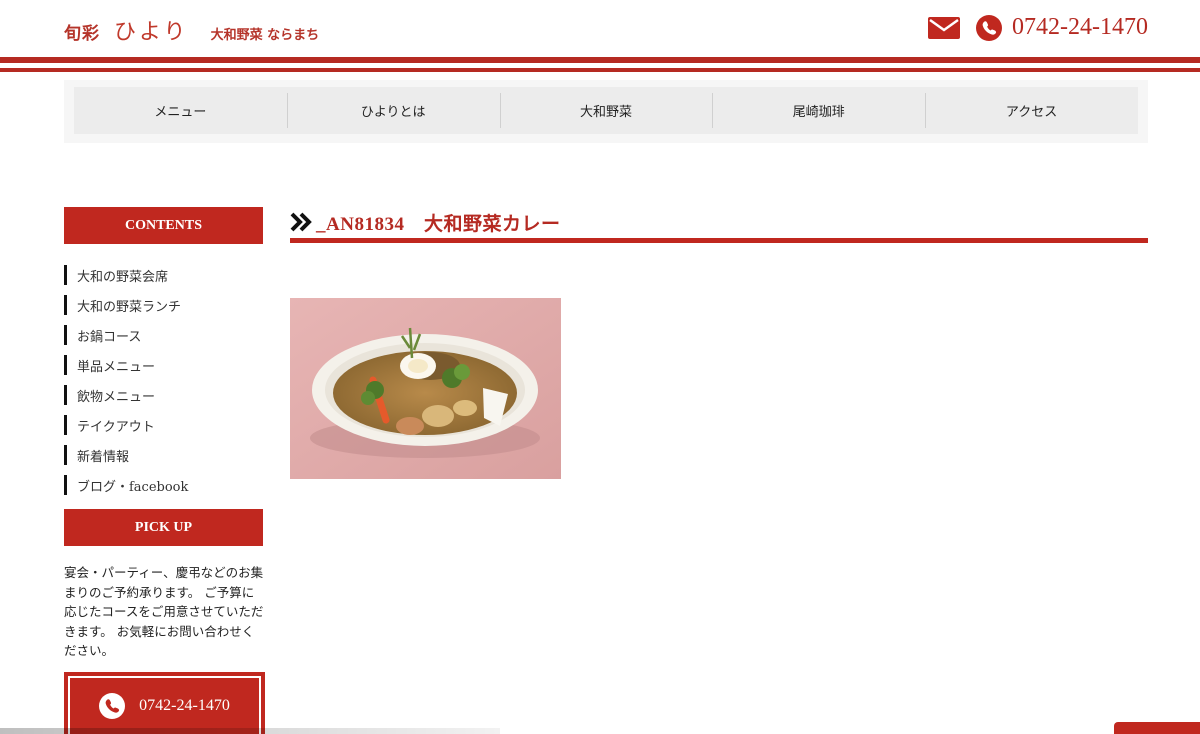  Describe the element at coordinates (163, 455) in the screenshot. I see `list-item: 新着情報` at that location.